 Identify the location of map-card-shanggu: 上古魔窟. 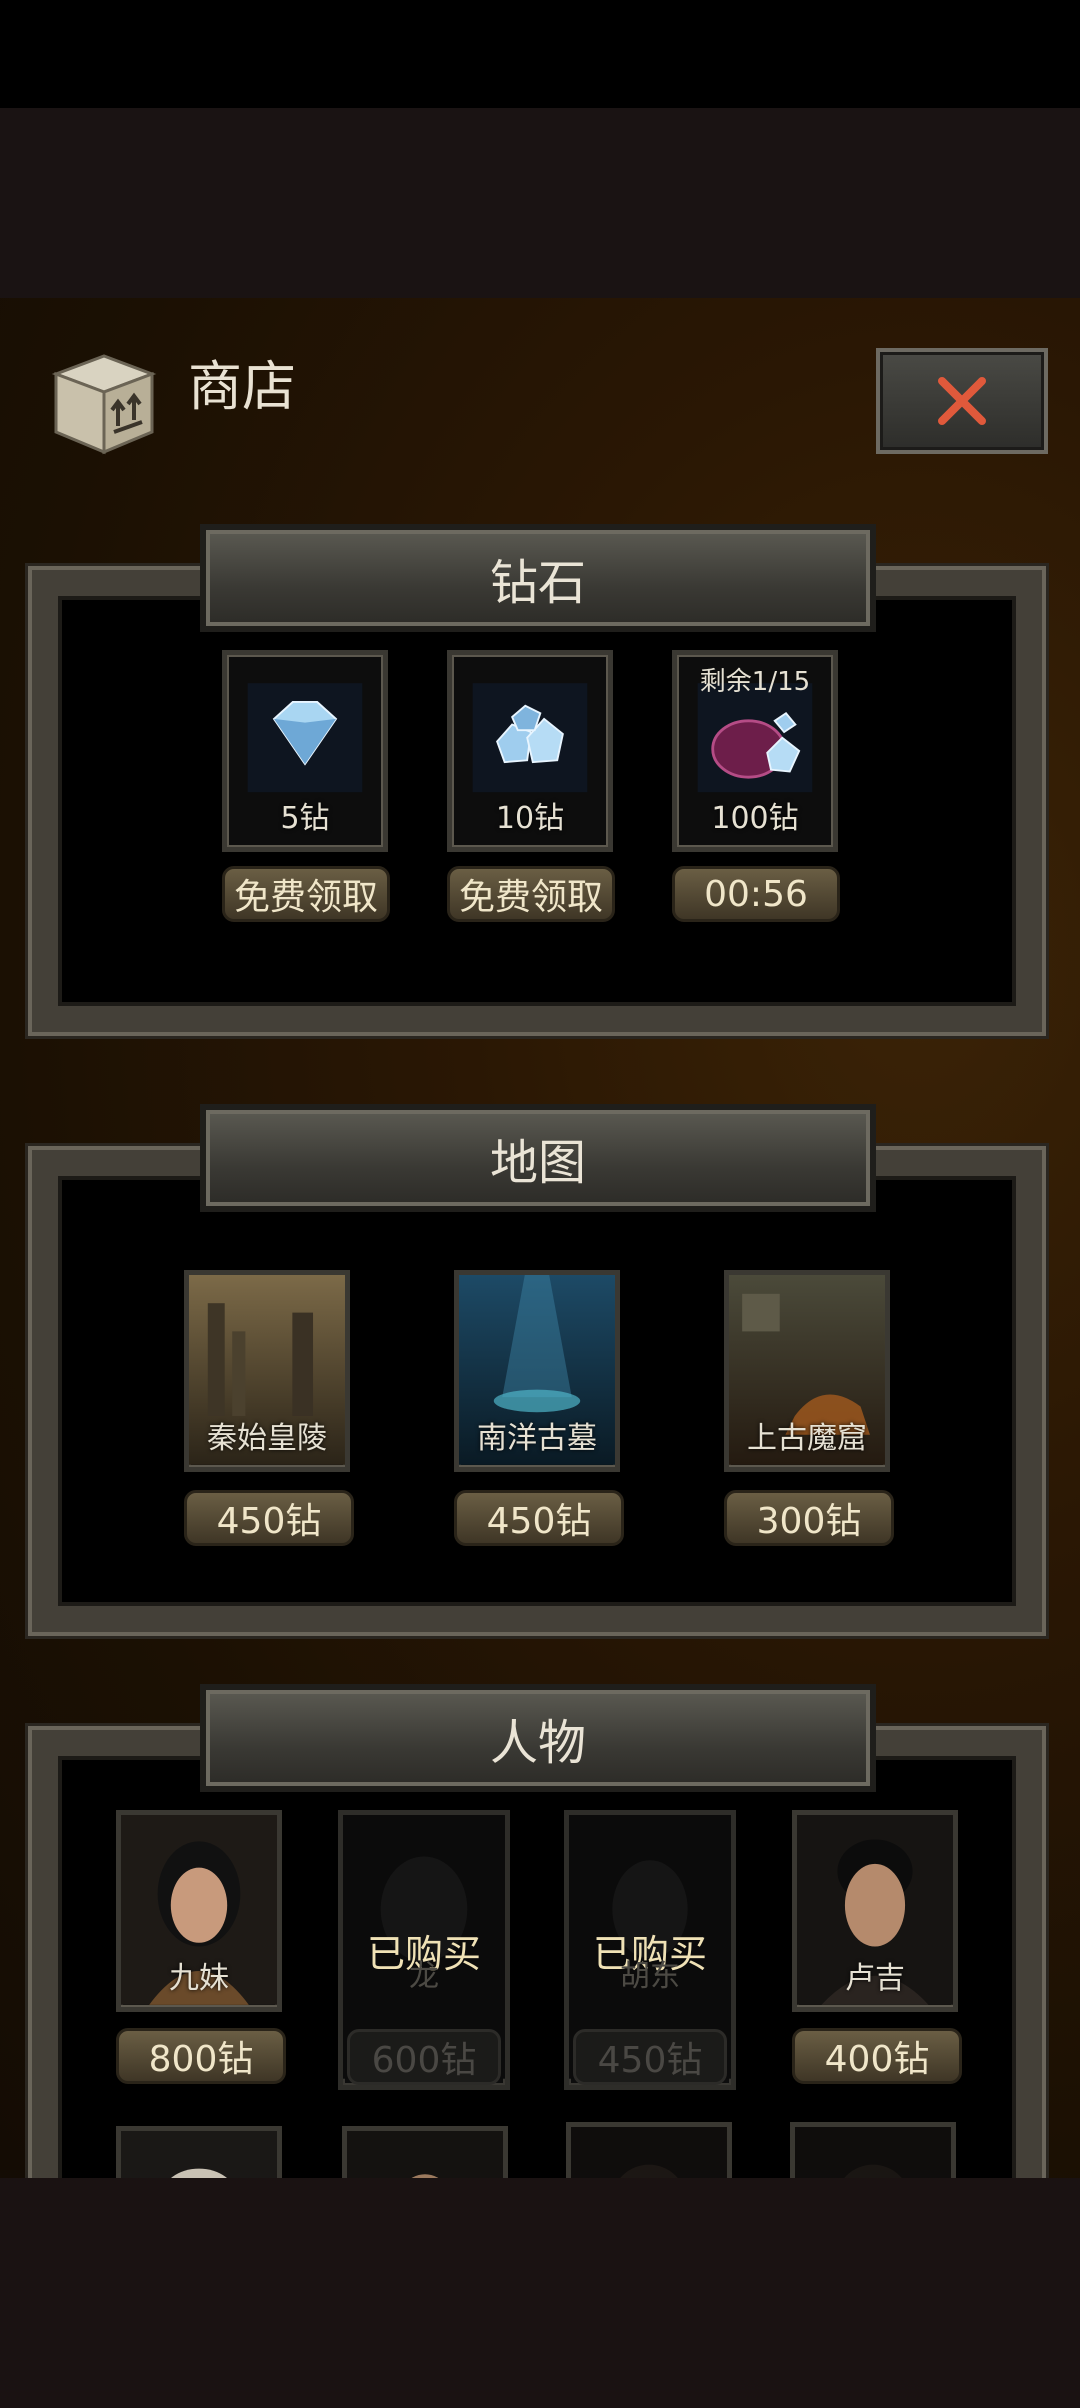
(807, 1371).